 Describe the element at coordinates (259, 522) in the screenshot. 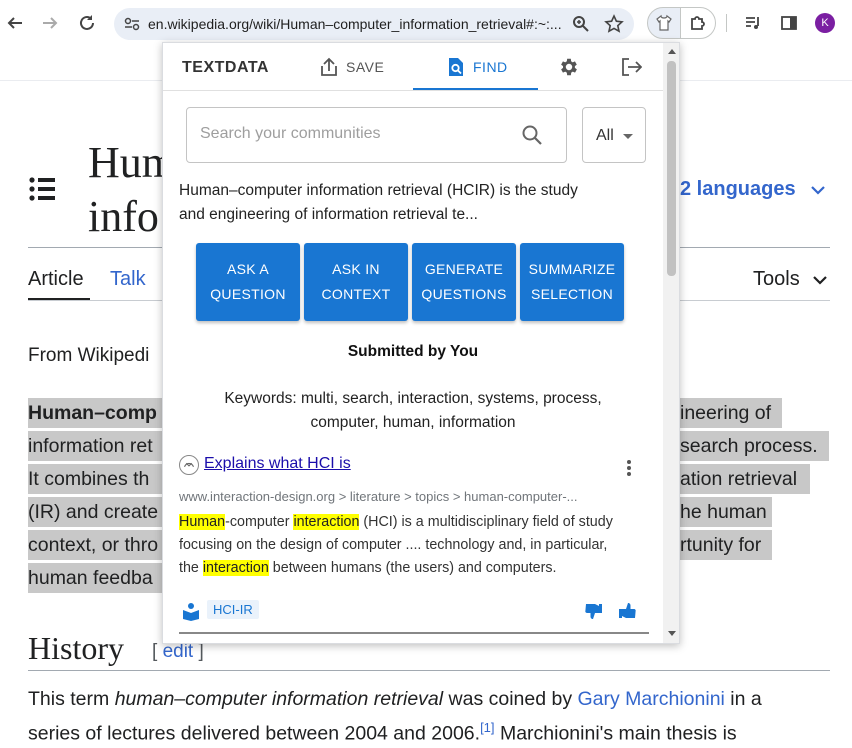

I see `result-text: -computer` at that location.